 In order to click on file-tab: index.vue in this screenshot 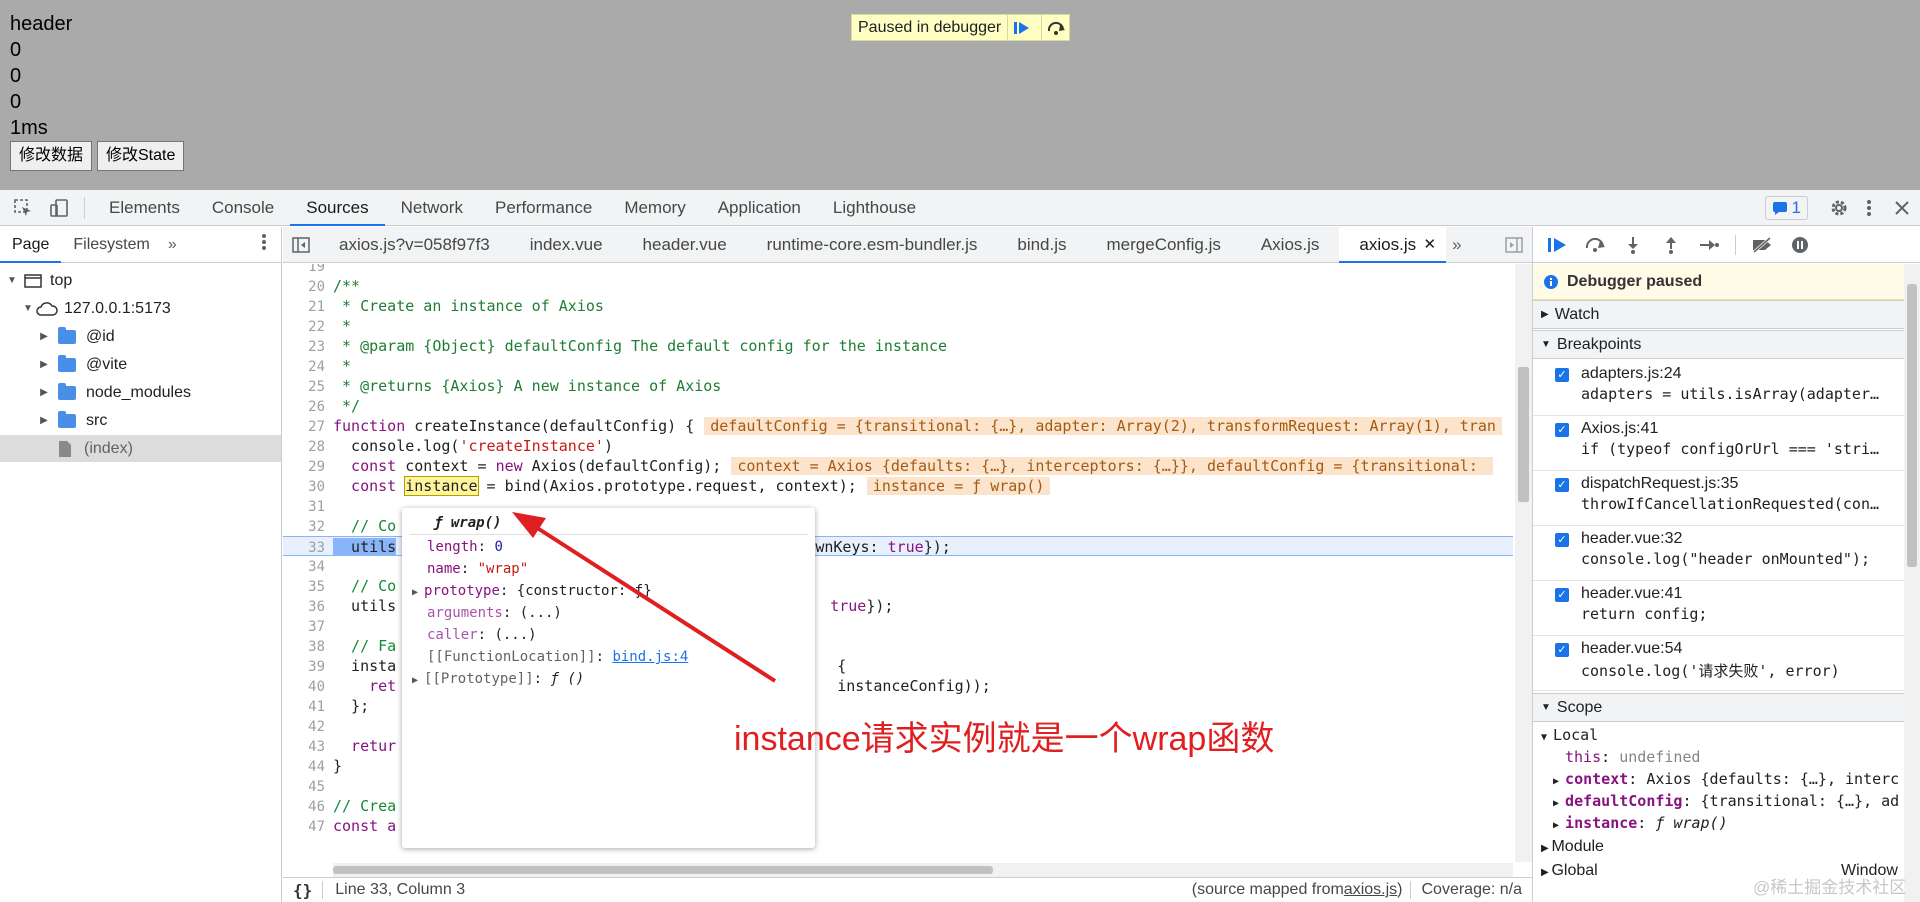, I will do `click(566, 245)`.